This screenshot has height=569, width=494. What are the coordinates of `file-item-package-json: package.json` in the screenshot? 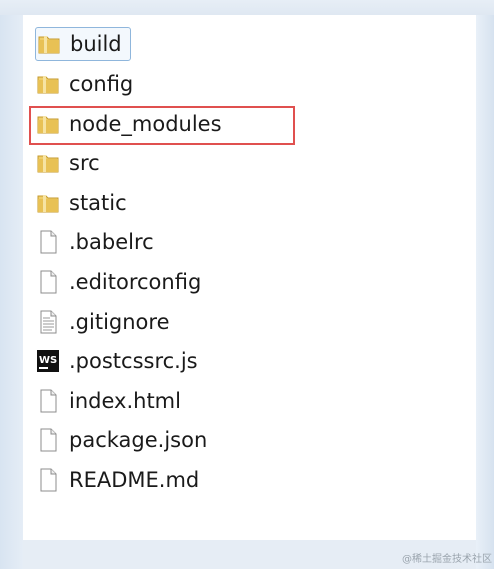 It's located at (121, 440).